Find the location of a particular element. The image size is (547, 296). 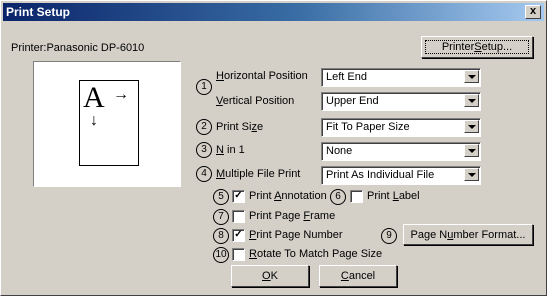

callout-2: 2 is located at coordinates (204, 127).